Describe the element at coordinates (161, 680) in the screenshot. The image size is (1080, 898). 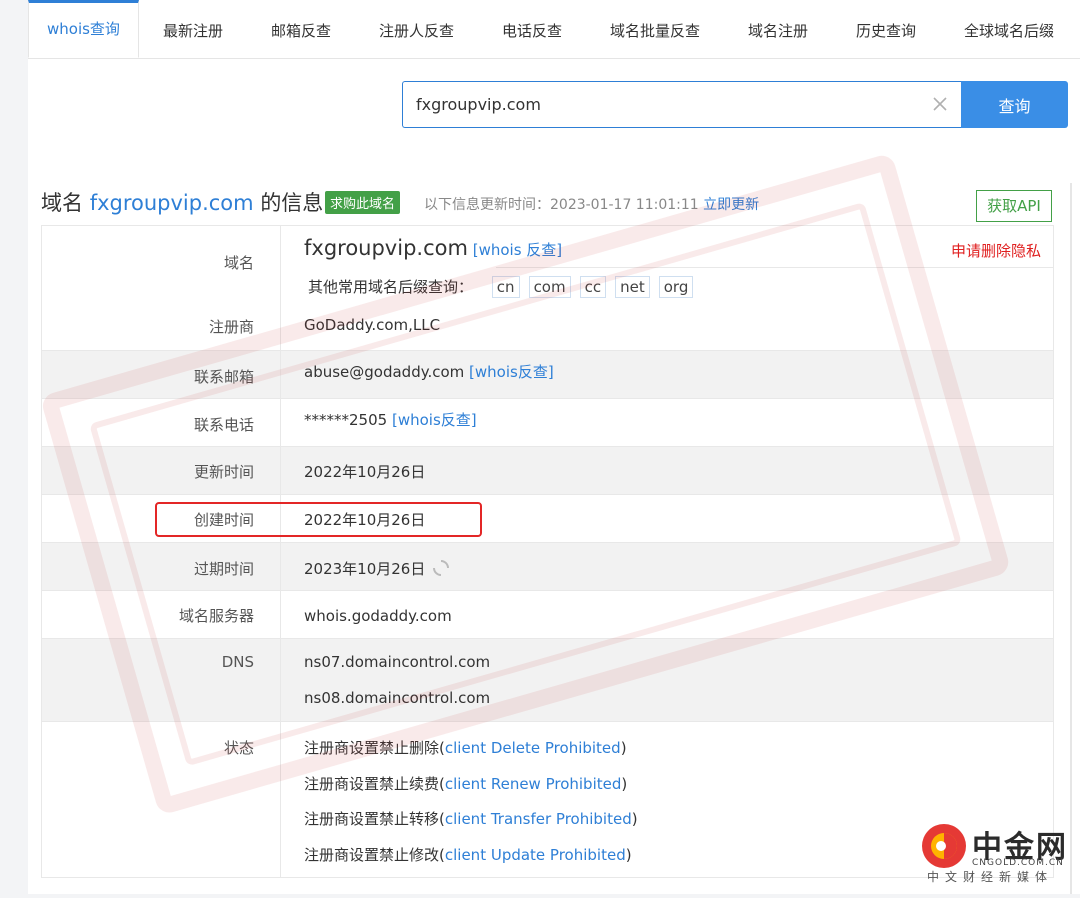
I see `label-dns: DNS` at that location.